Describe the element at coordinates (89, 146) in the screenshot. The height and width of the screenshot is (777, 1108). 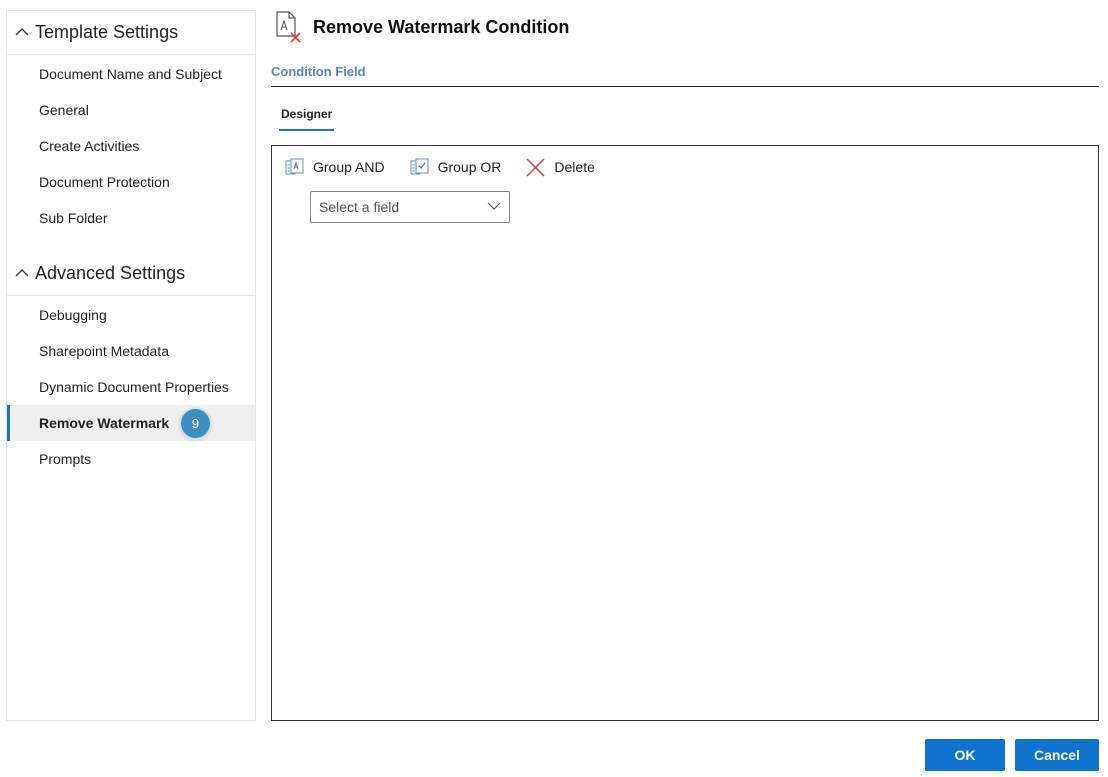
I see `sidebar-item-label: Create Activities` at that location.